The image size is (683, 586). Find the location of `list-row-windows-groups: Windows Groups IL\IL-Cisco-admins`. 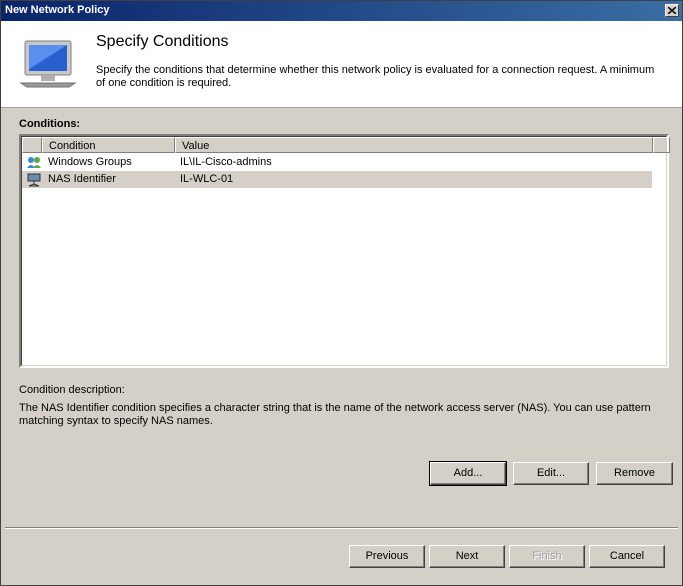

list-row-windows-groups: Windows Groups IL\IL-Cisco-admins is located at coordinates (337, 162).